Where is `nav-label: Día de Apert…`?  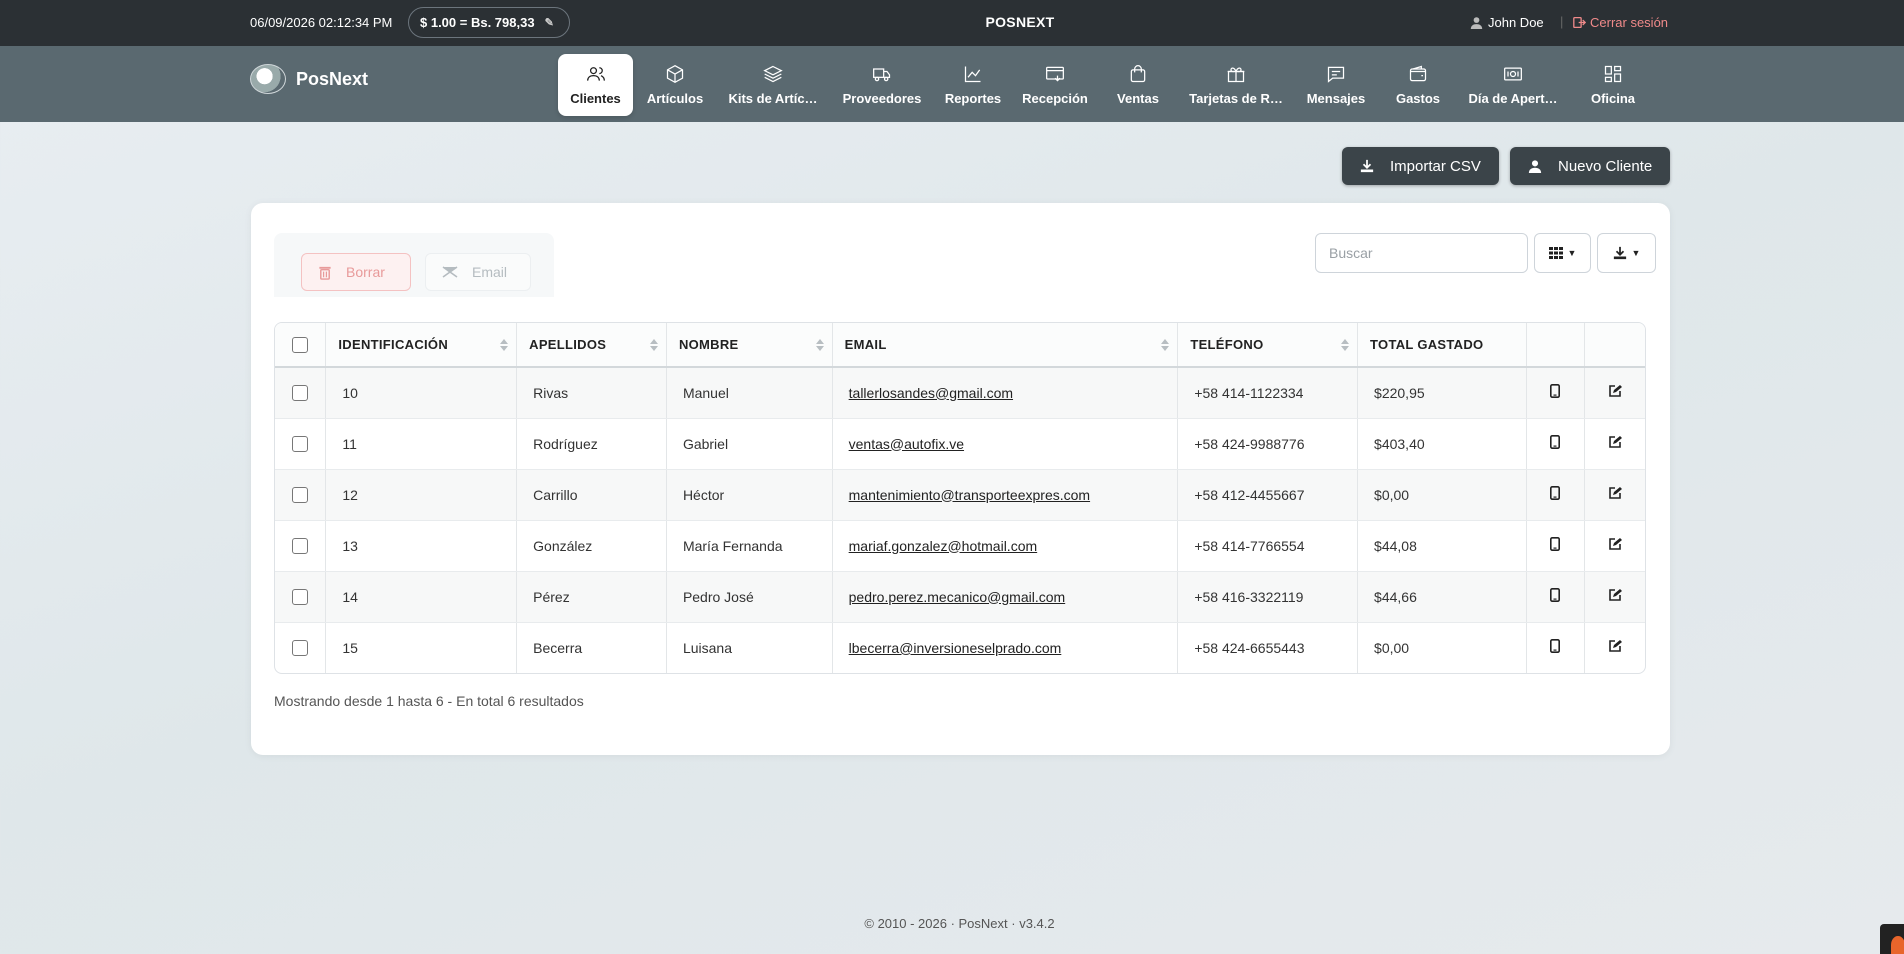 nav-label: Día de Apert… is located at coordinates (1513, 98).